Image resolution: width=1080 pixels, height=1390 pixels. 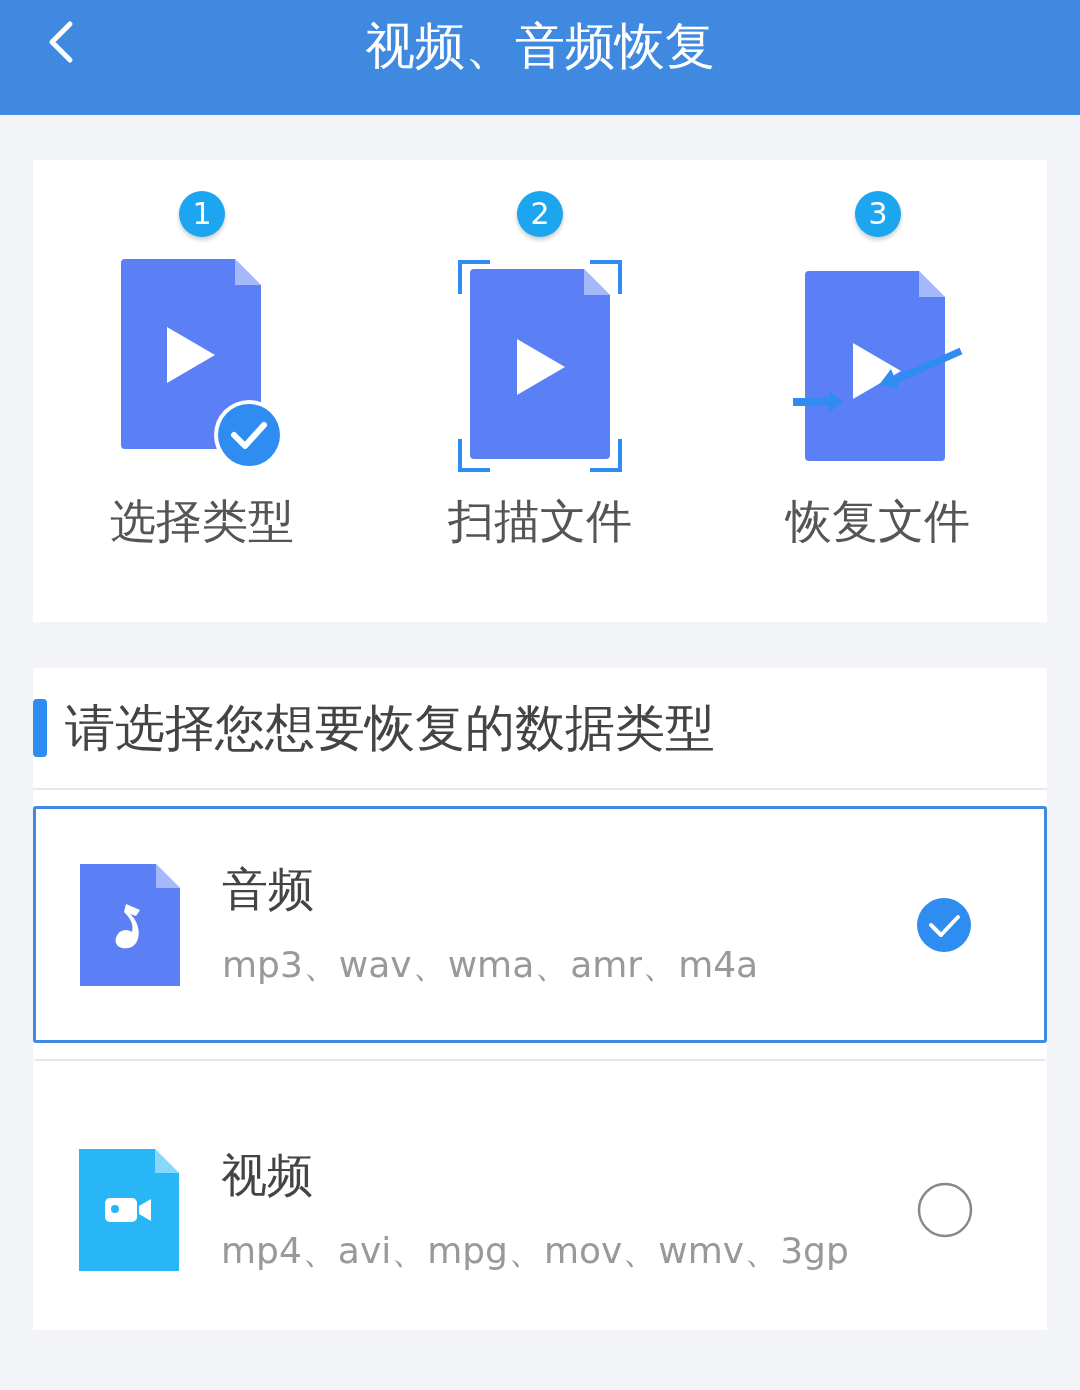 What do you see at coordinates (945, 1210) in the screenshot?
I see `radio-icon` at bounding box center [945, 1210].